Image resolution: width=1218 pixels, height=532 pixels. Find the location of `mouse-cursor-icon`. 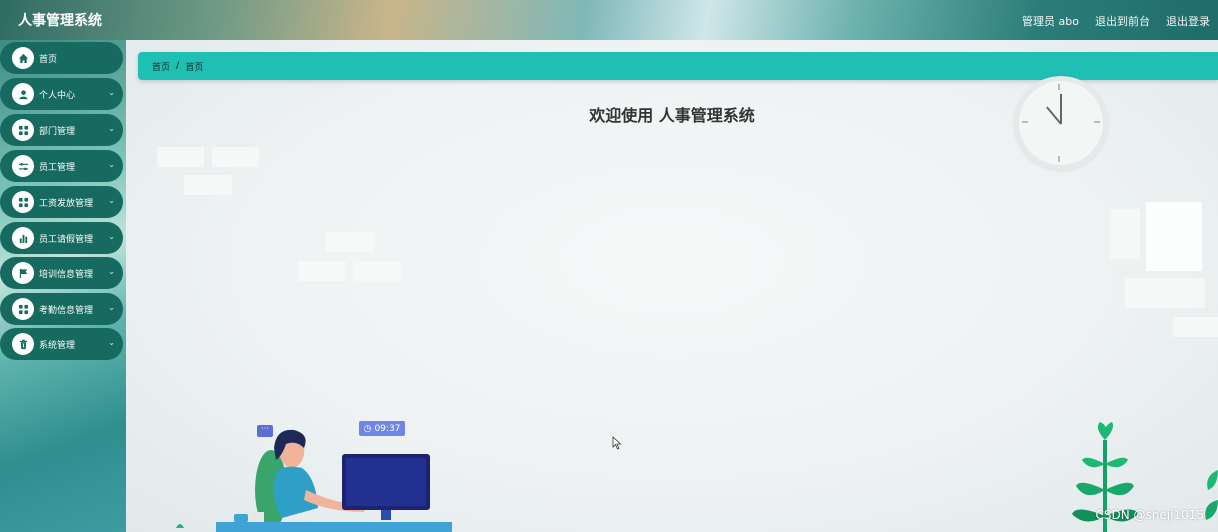

mouse-cursor-icon is located at coordinates (617, 443).